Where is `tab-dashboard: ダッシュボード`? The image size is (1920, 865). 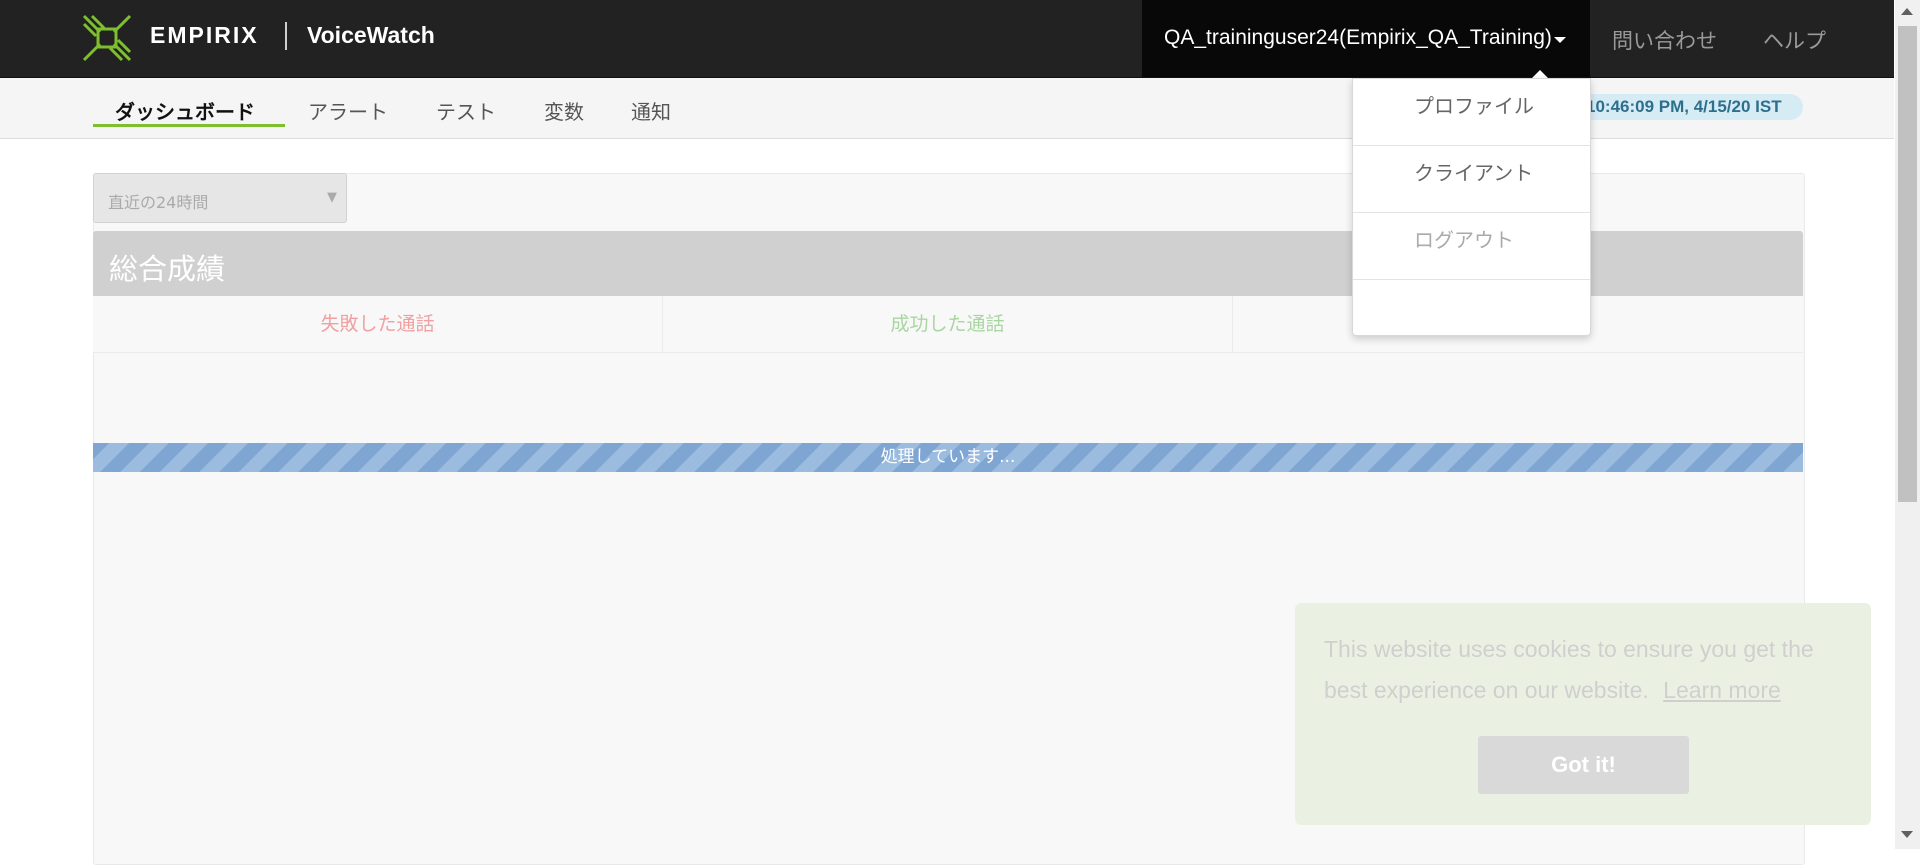
tab-dashboard: ダッシュボード is located at coordinates (185, 110).